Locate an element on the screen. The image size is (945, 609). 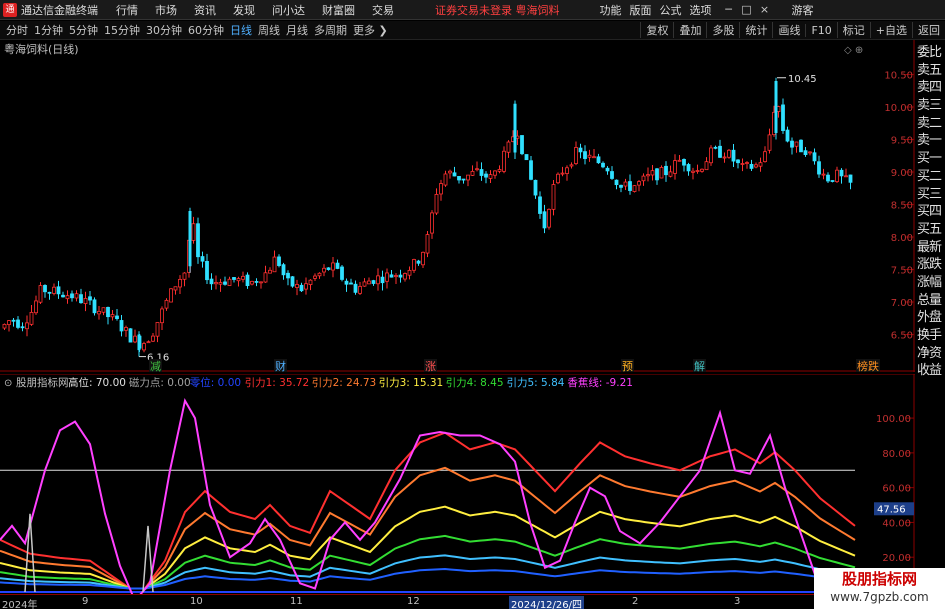
sidebar-item: 买五 is located at coordinates (931, 230).